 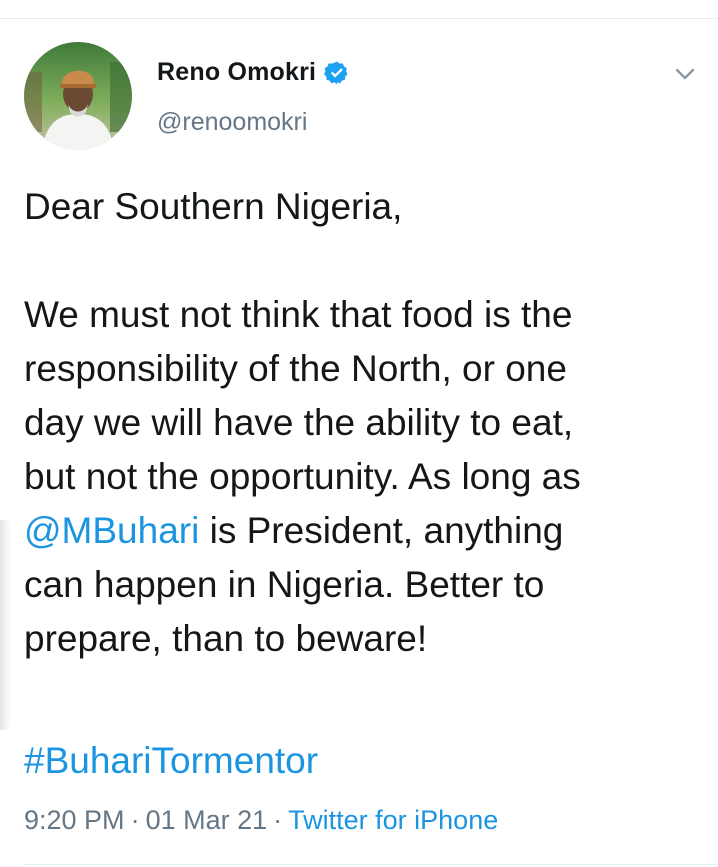 I want to click on verified-badge-icon, so click(x=336, y=72).